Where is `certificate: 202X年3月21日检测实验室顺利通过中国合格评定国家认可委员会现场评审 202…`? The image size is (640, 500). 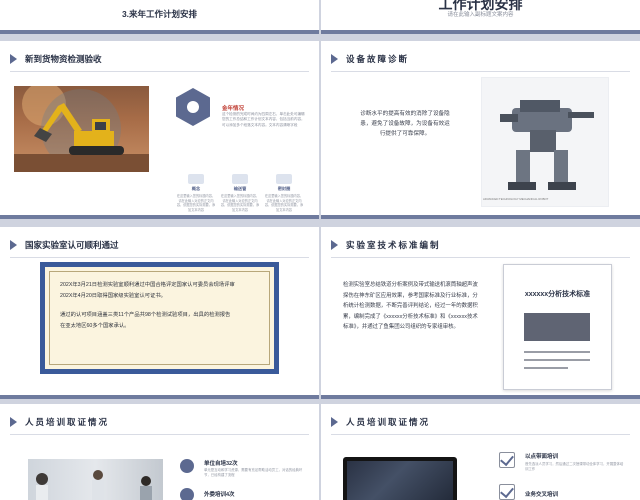
certificate: 202X年3月21日检测实验室顺利通过中国合格评定国家认可委员会现场评审 202… is located at coordinates (159, 318).